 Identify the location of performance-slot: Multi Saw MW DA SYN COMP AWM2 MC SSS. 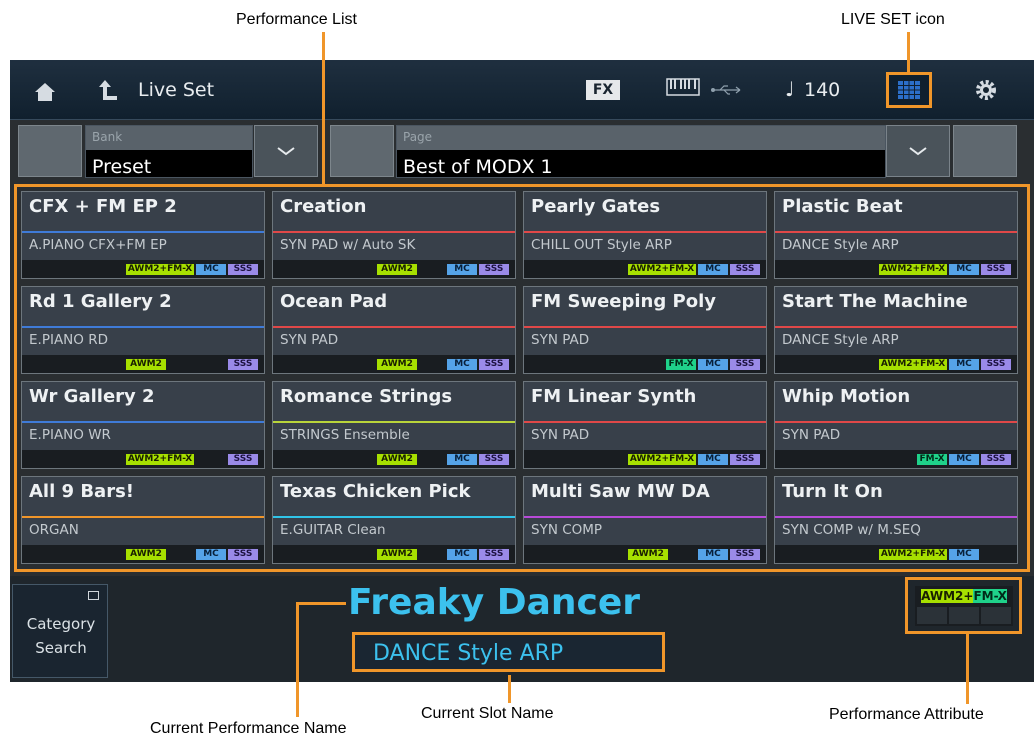
(645, 520).